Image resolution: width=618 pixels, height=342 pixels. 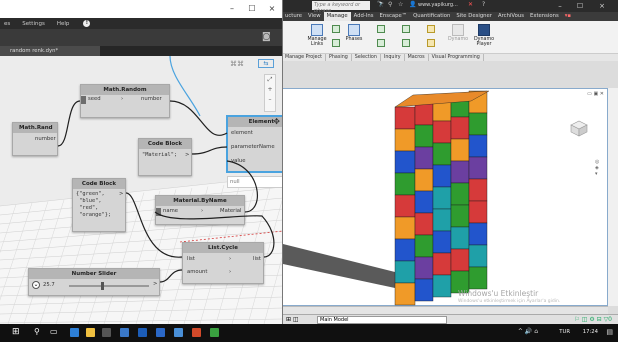 I want to click on node-title: Code Block, so click(x=165, y=144).